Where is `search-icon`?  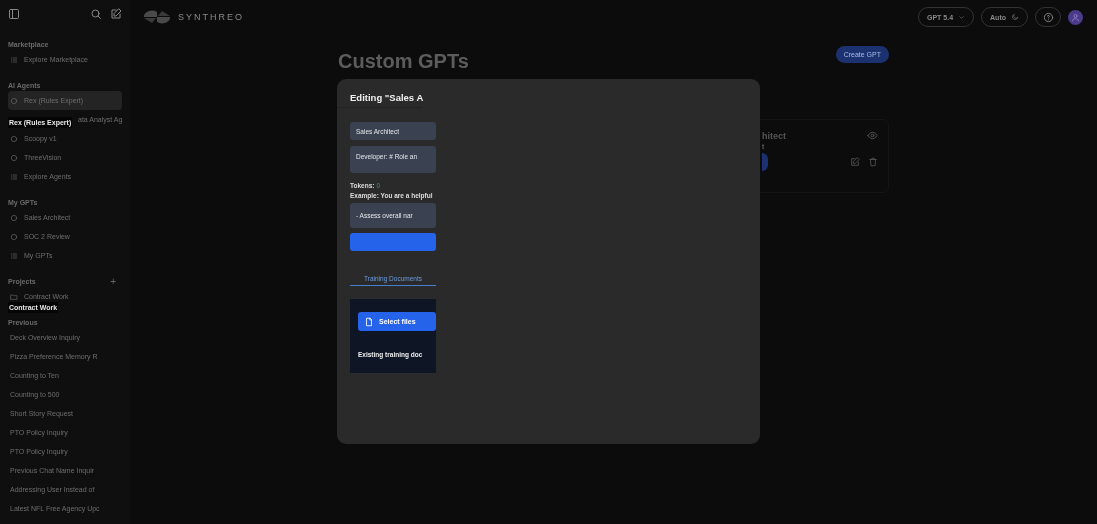 search-icon is located at coordinates (96, 14).